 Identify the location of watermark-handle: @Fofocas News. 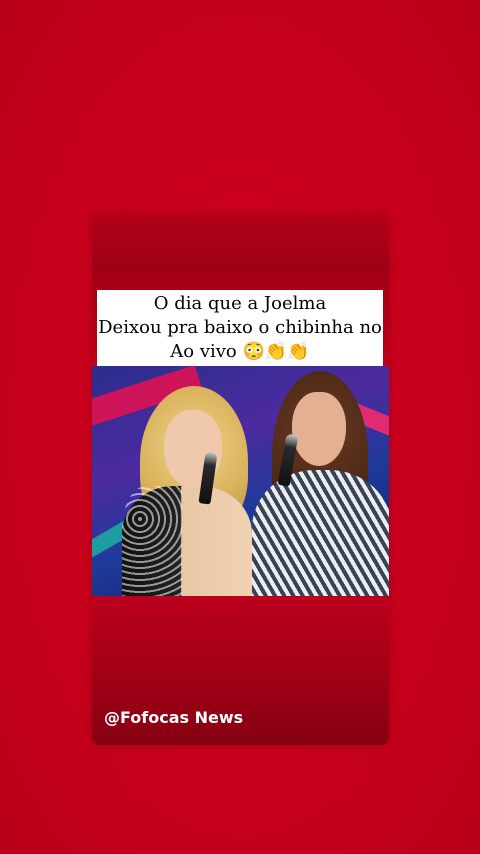
(174, 717).